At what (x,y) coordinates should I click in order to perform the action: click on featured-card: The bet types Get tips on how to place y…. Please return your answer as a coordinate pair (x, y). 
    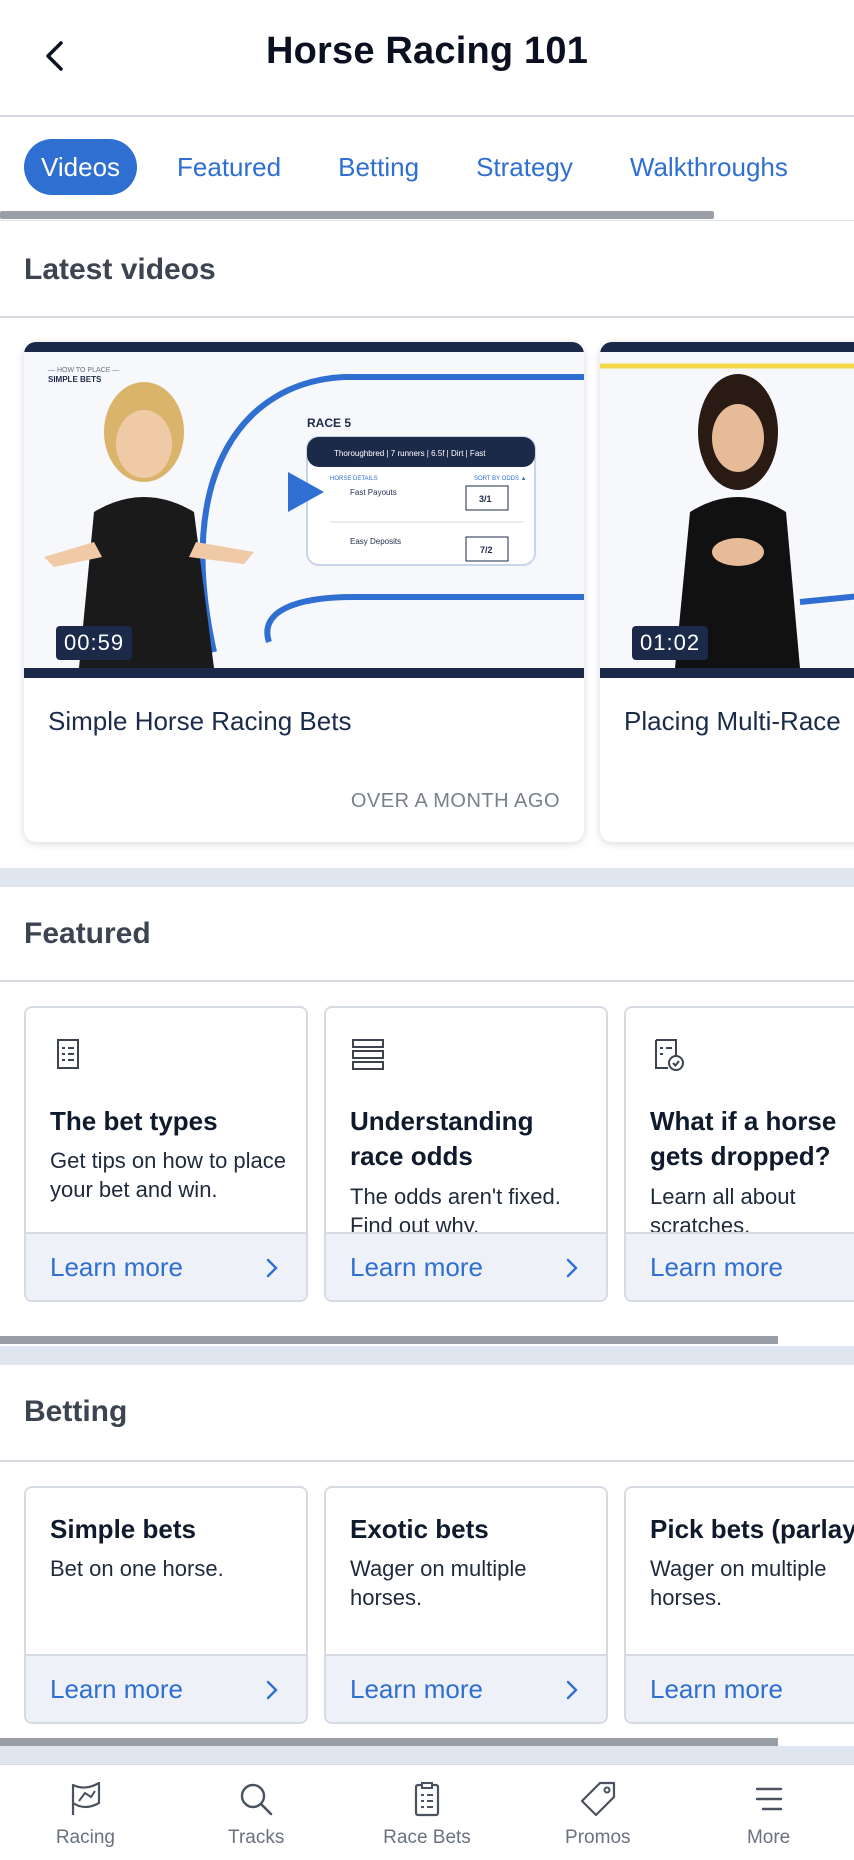
    Looking at the image, I should click on (166, 1154).